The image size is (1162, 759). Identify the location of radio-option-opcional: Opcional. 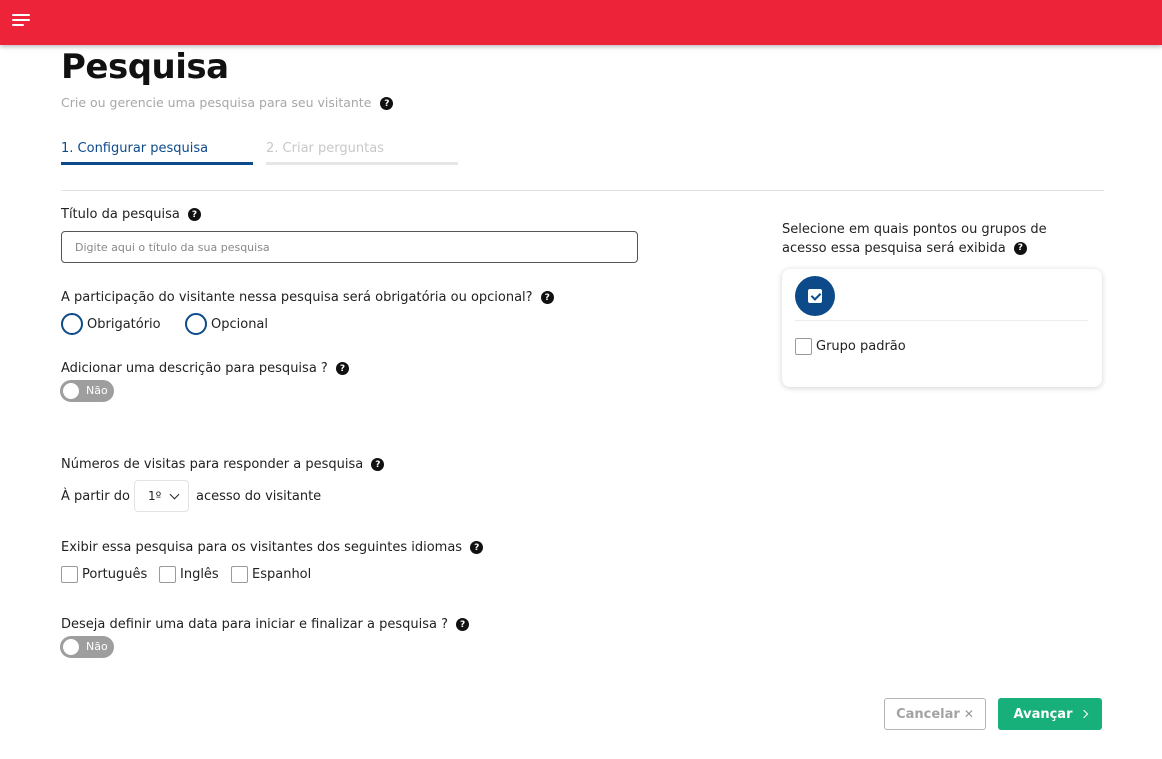
(226, 324).